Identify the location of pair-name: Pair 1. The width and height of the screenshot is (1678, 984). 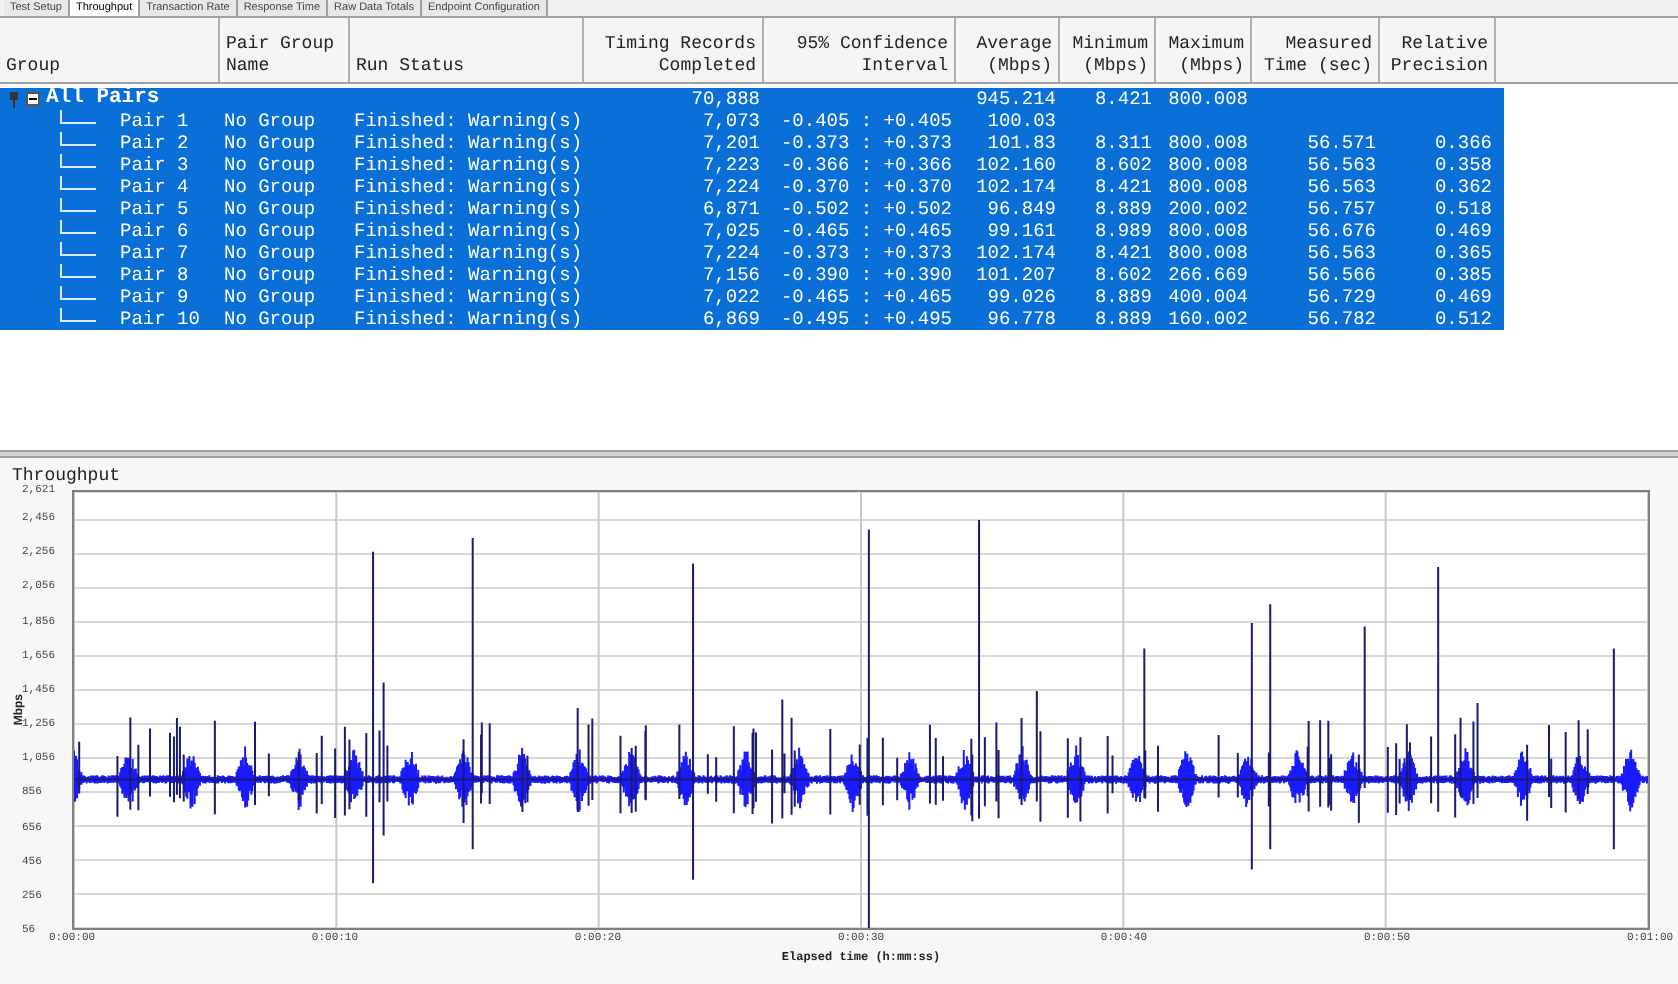
(154, 121).